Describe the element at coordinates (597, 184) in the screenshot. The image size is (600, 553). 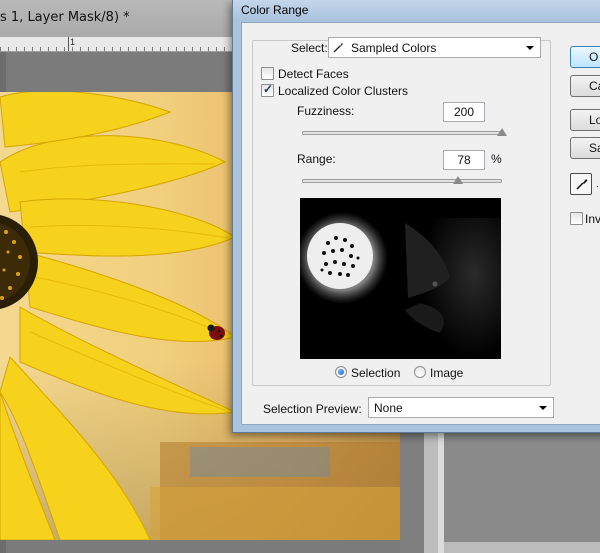
I see `eyedropper-tool-label: .` at that location.